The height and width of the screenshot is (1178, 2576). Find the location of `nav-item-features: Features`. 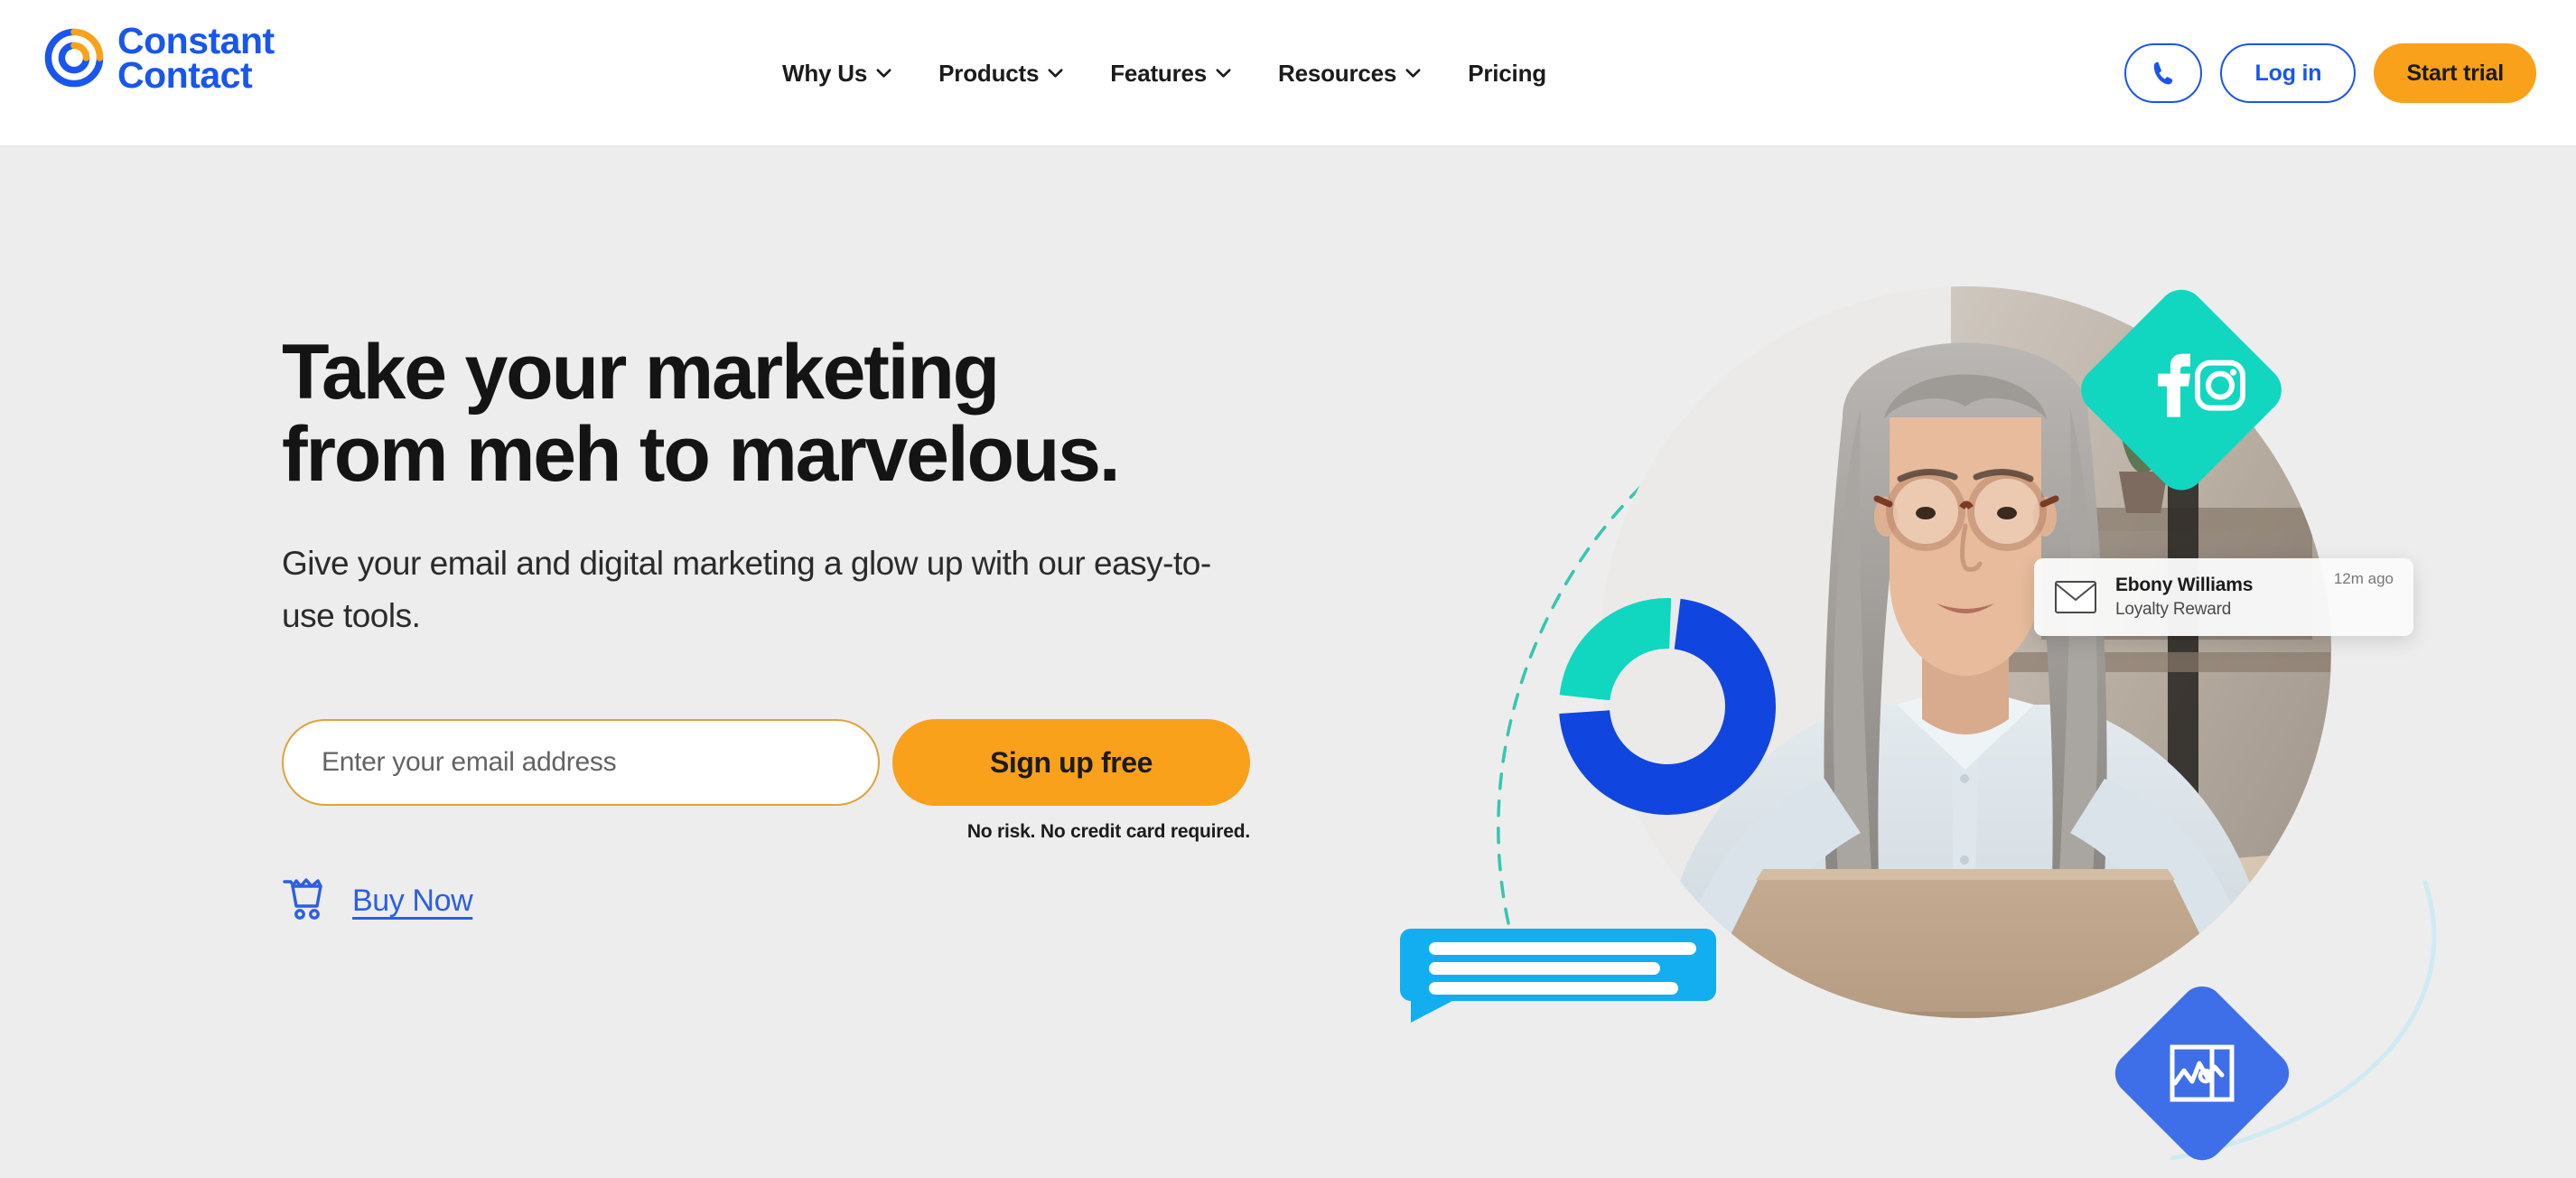

nav-item-features: Features is located at coordinates (1171, 74).